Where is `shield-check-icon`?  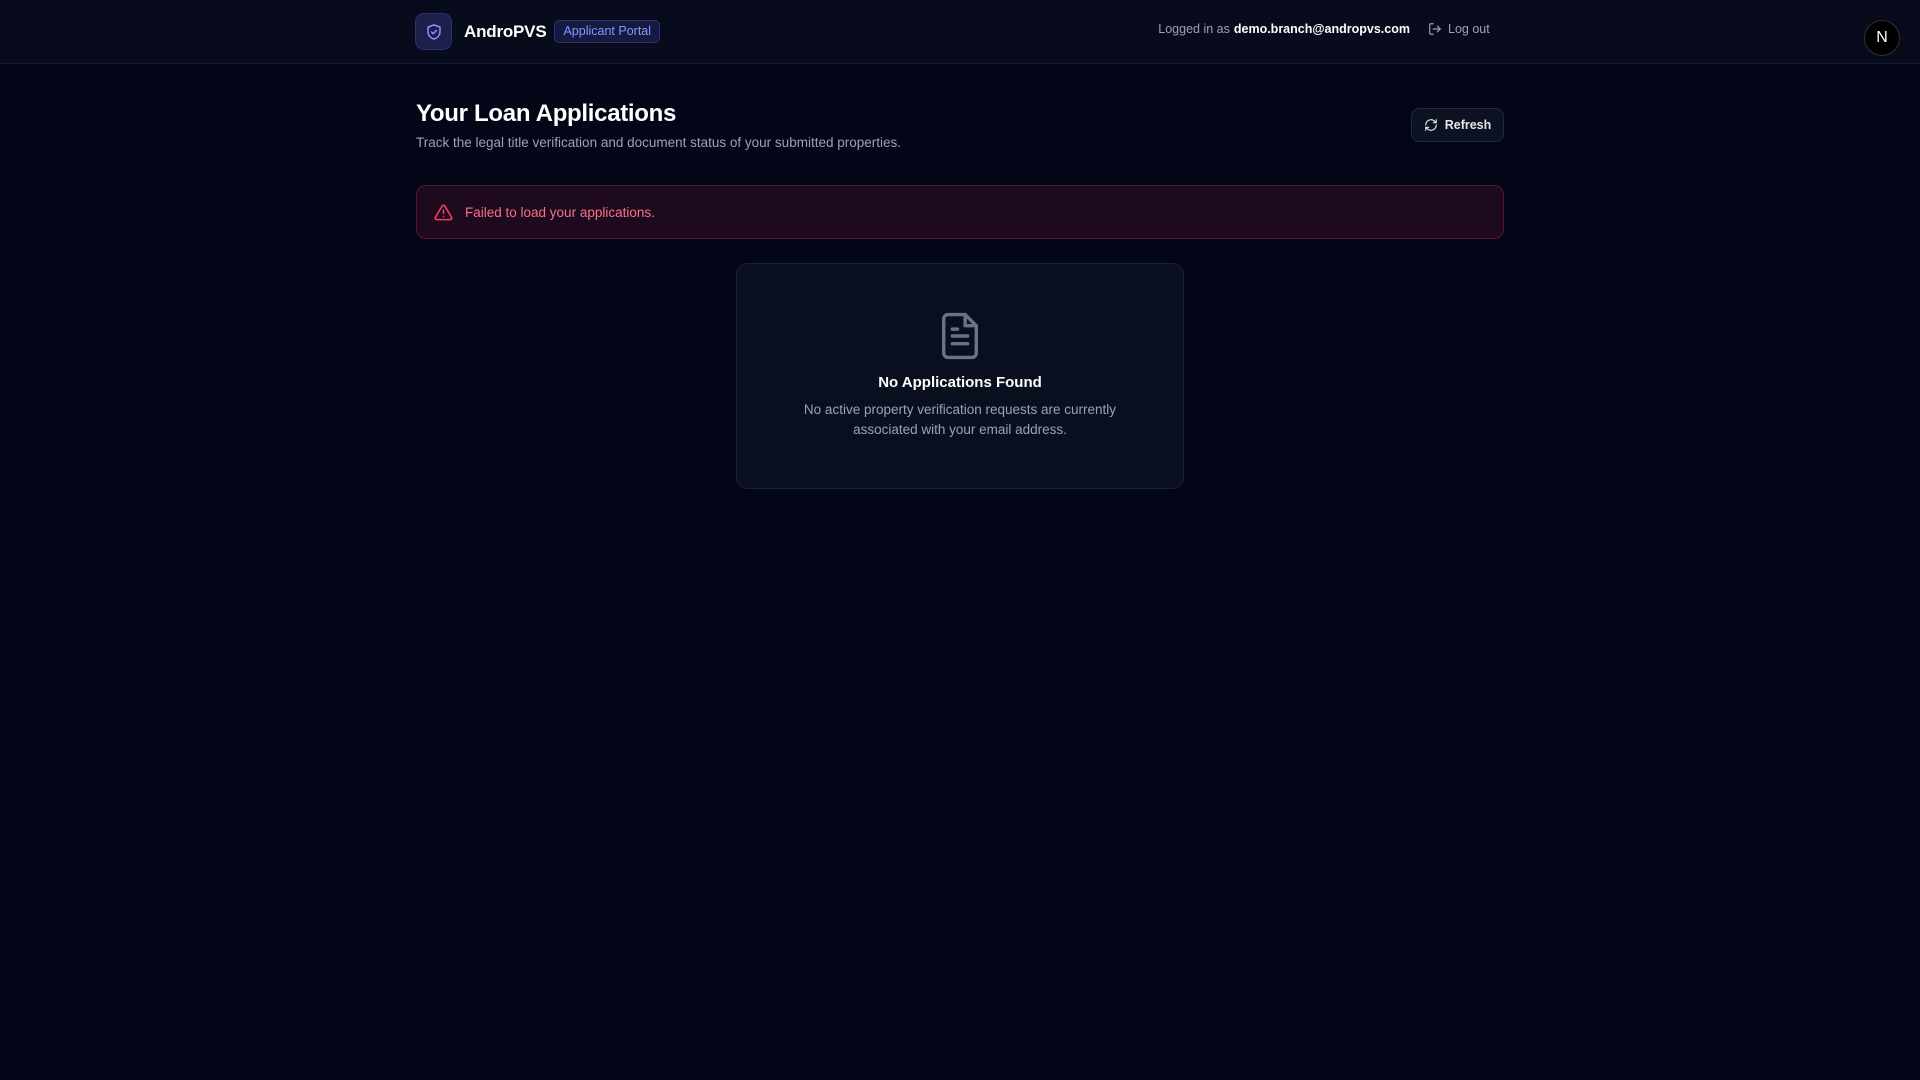
shield-check-icon is located at coordinates (433, 31).